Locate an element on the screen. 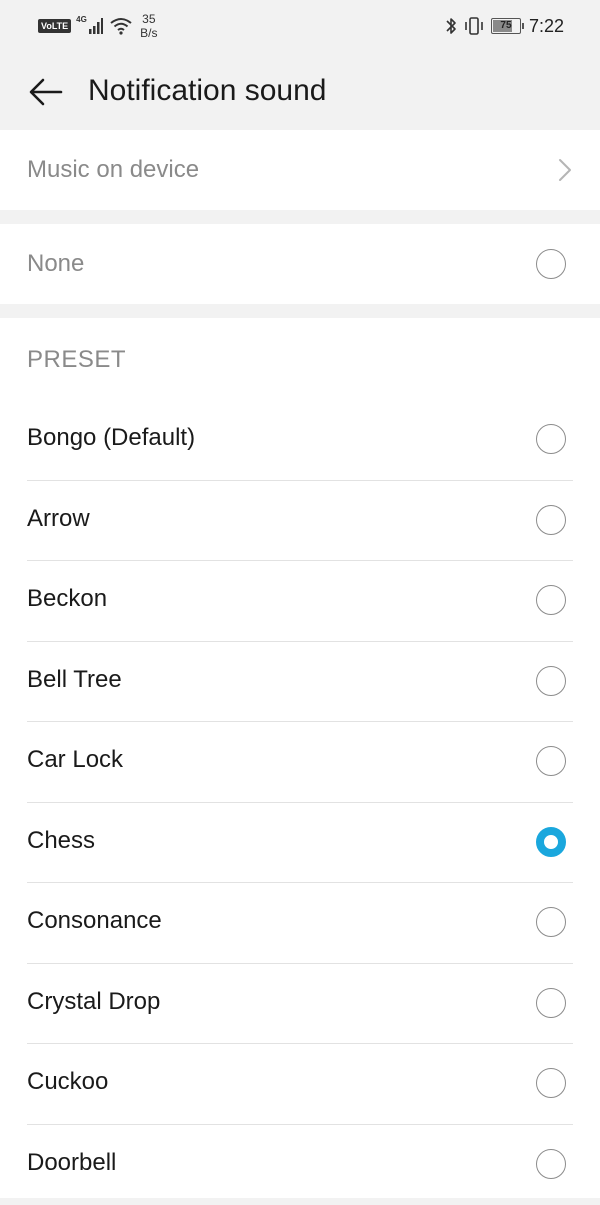  status-bar-right: 75 7:22 is located at coordinates (504, 26).